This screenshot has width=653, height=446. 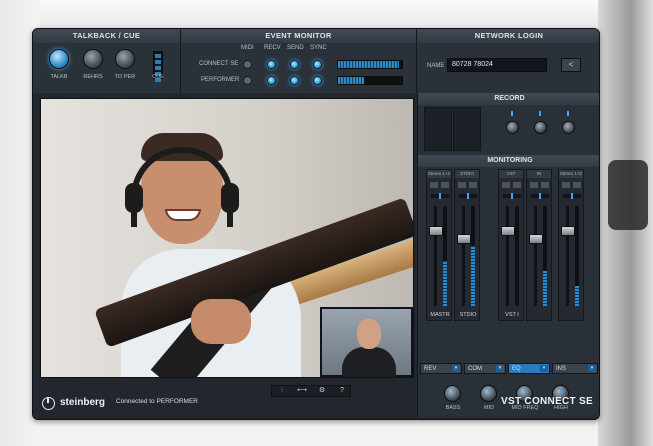 What do you see at coordinates (540, 113) in the screenshot?
I see `record-knob-2-tick` at bounding box center [540, 113].